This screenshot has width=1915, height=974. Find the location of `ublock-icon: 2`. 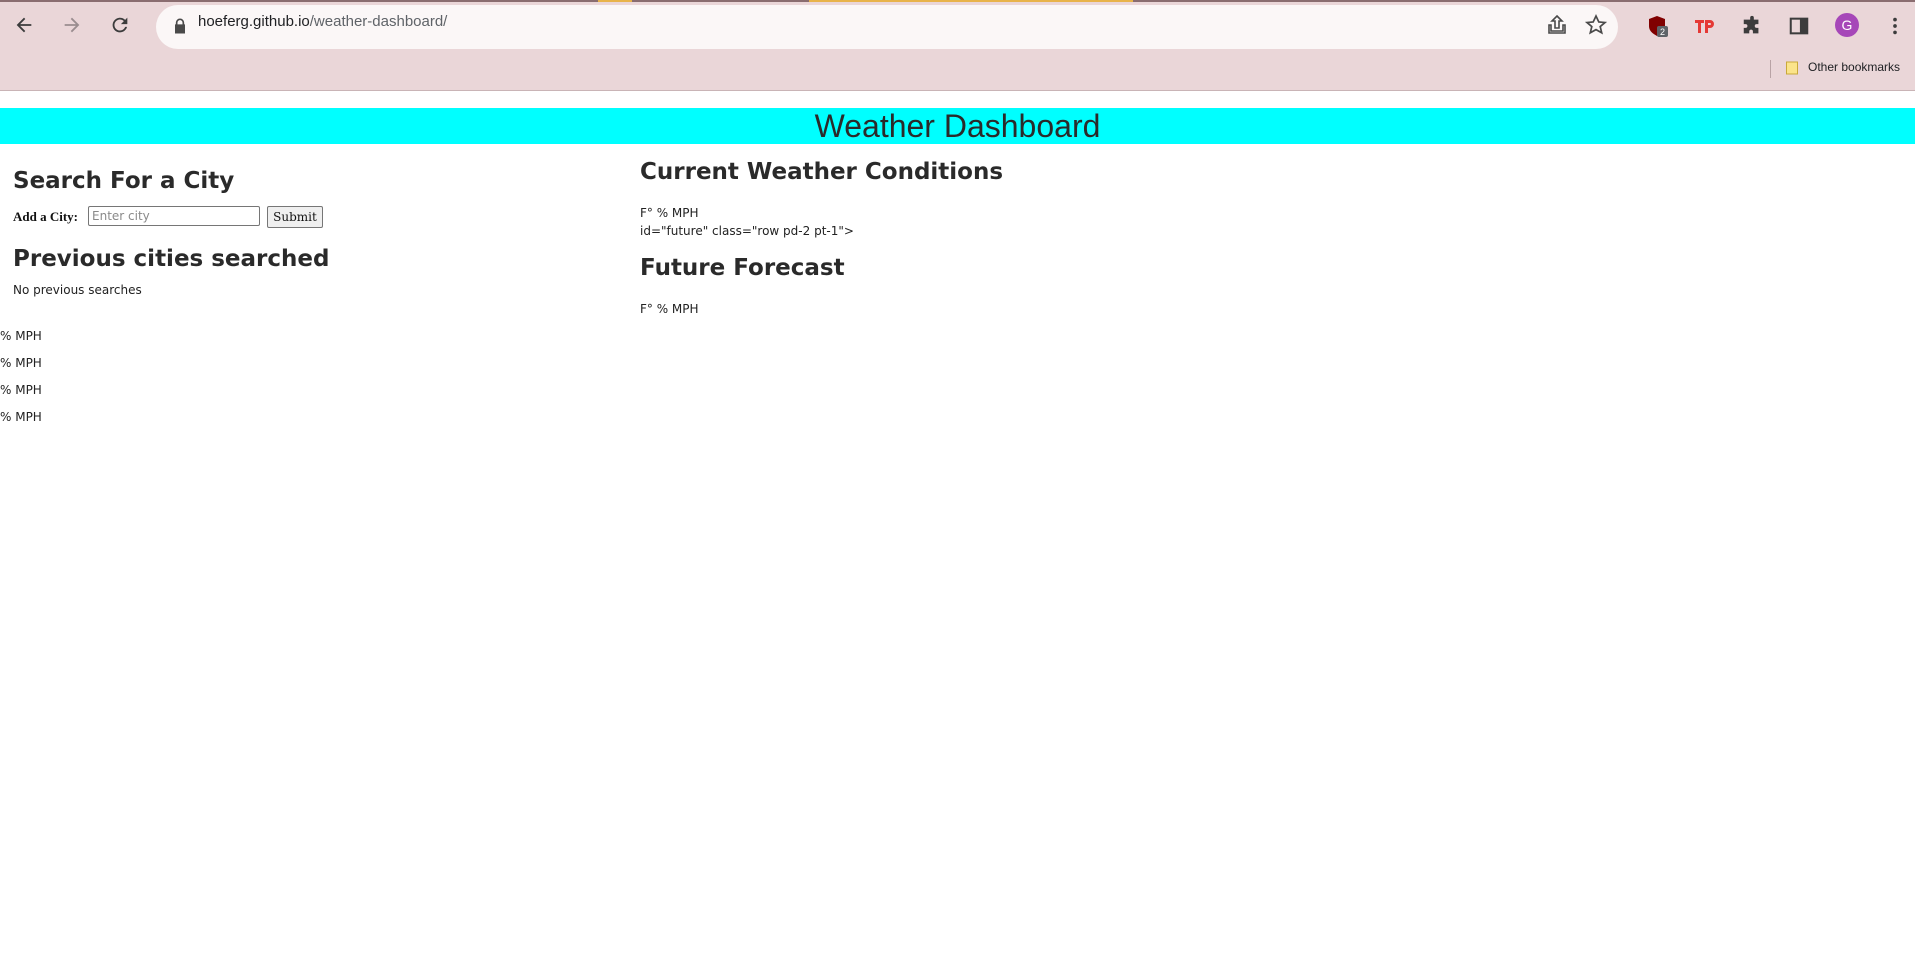

ublock-icon: 2 is located at coordinates (1658, 26).